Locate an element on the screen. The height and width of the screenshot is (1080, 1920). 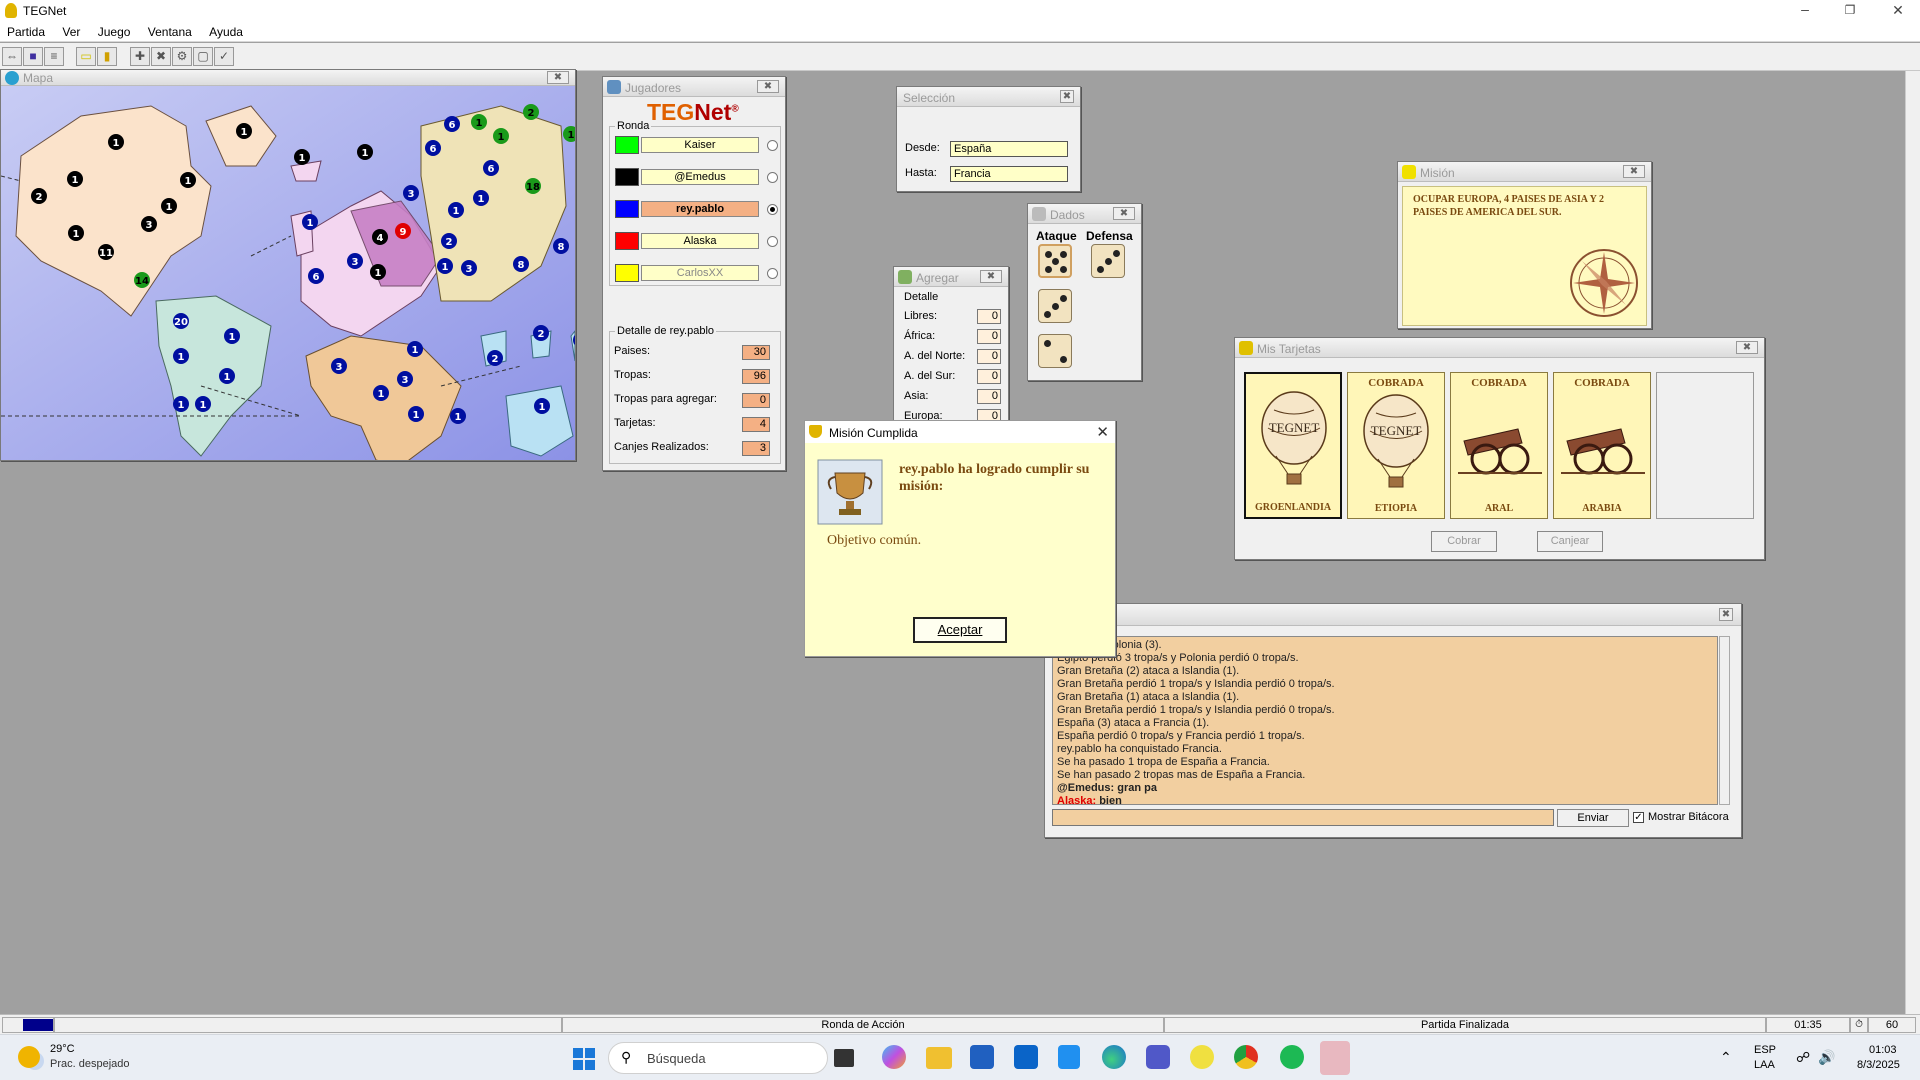
dialog-titlebar: Misión Cumplida ✕ is located at coordinates (960, 432).